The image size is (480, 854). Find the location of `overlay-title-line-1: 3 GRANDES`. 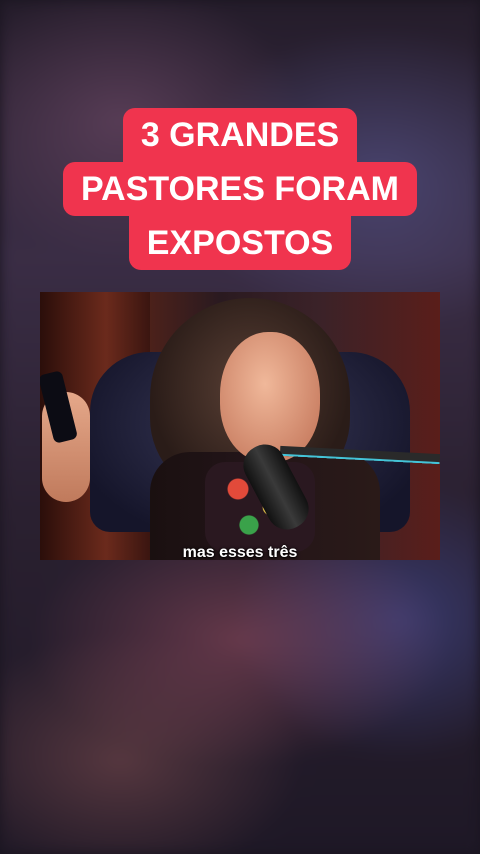

overlay-title-line-1: 3 GRANDES is located at coordinates (240, 135).